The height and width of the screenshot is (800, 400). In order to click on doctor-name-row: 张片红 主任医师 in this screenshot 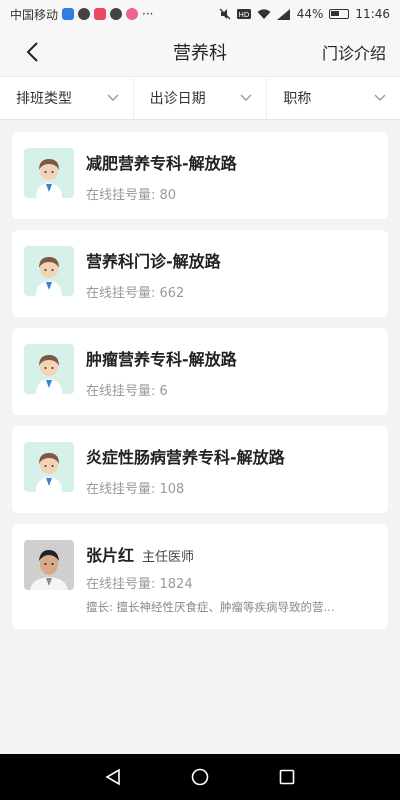, I will do `click(231, 554)`.